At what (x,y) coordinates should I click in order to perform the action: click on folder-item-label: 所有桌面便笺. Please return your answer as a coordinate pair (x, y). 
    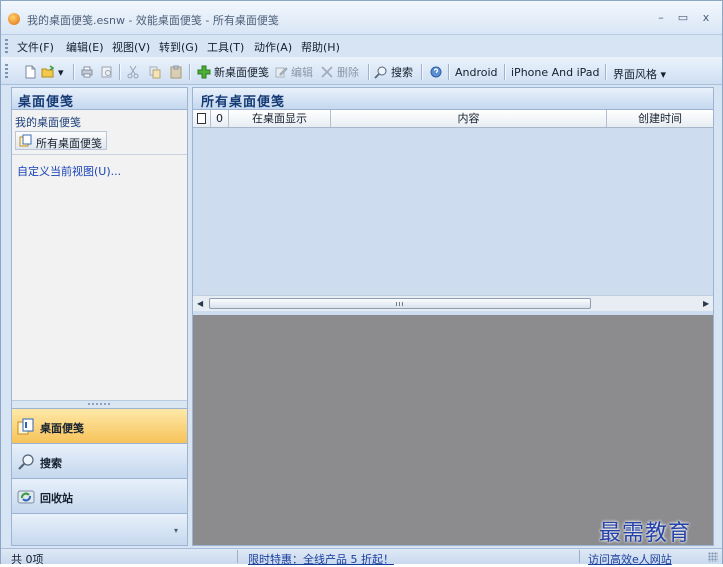
    Looking at the image, I should click on (69, 143).